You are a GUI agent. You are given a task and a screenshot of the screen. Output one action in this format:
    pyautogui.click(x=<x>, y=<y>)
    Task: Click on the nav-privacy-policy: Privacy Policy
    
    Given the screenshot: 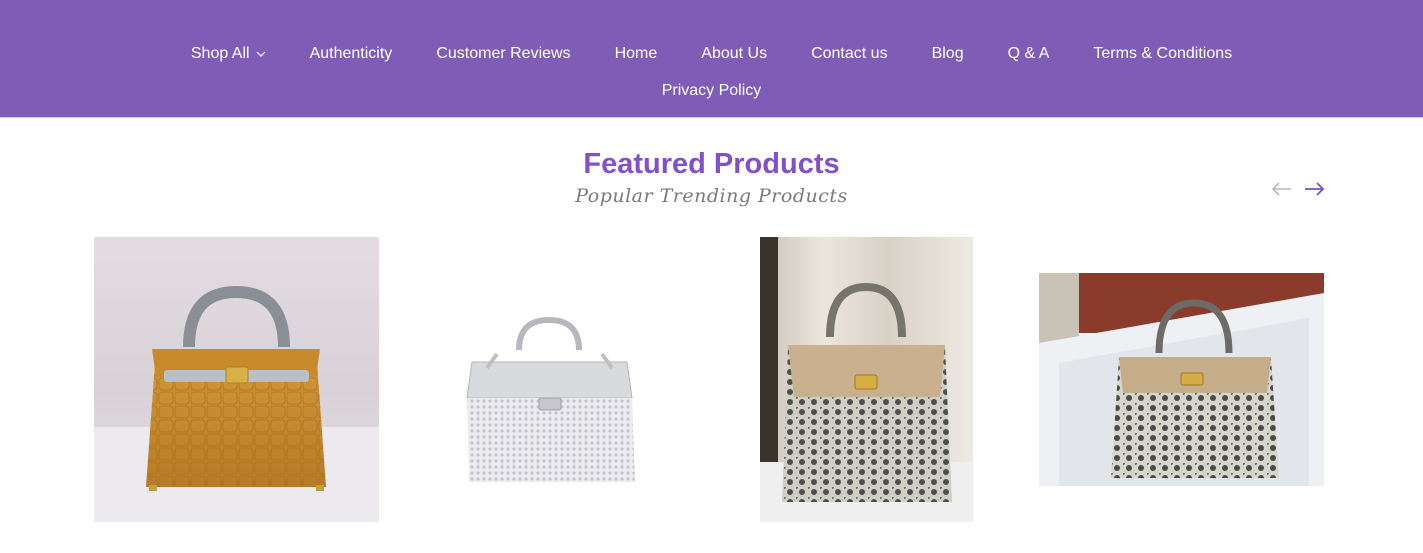 What is the action you would take?
    pyautogui.click(x=712, y=91)
    